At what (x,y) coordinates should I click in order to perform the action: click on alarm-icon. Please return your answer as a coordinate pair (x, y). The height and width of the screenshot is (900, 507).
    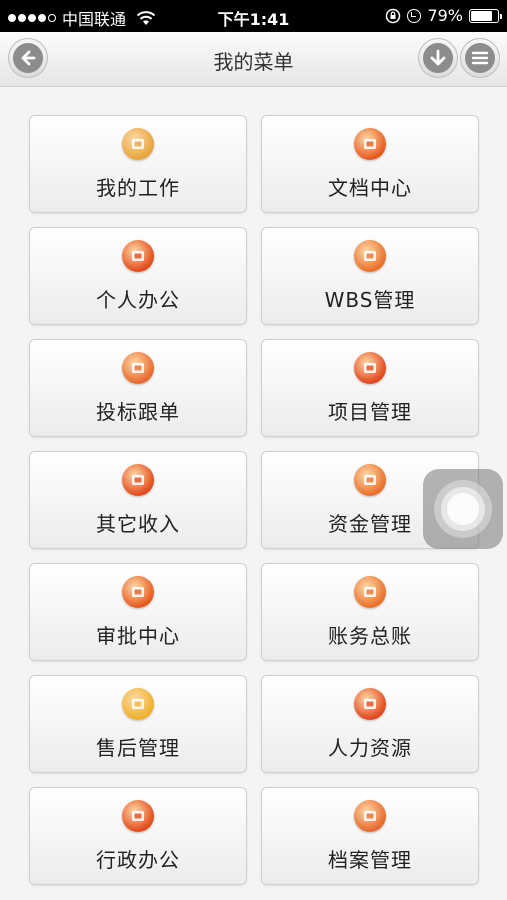
    Looking at the image, I should click on (414, 15).